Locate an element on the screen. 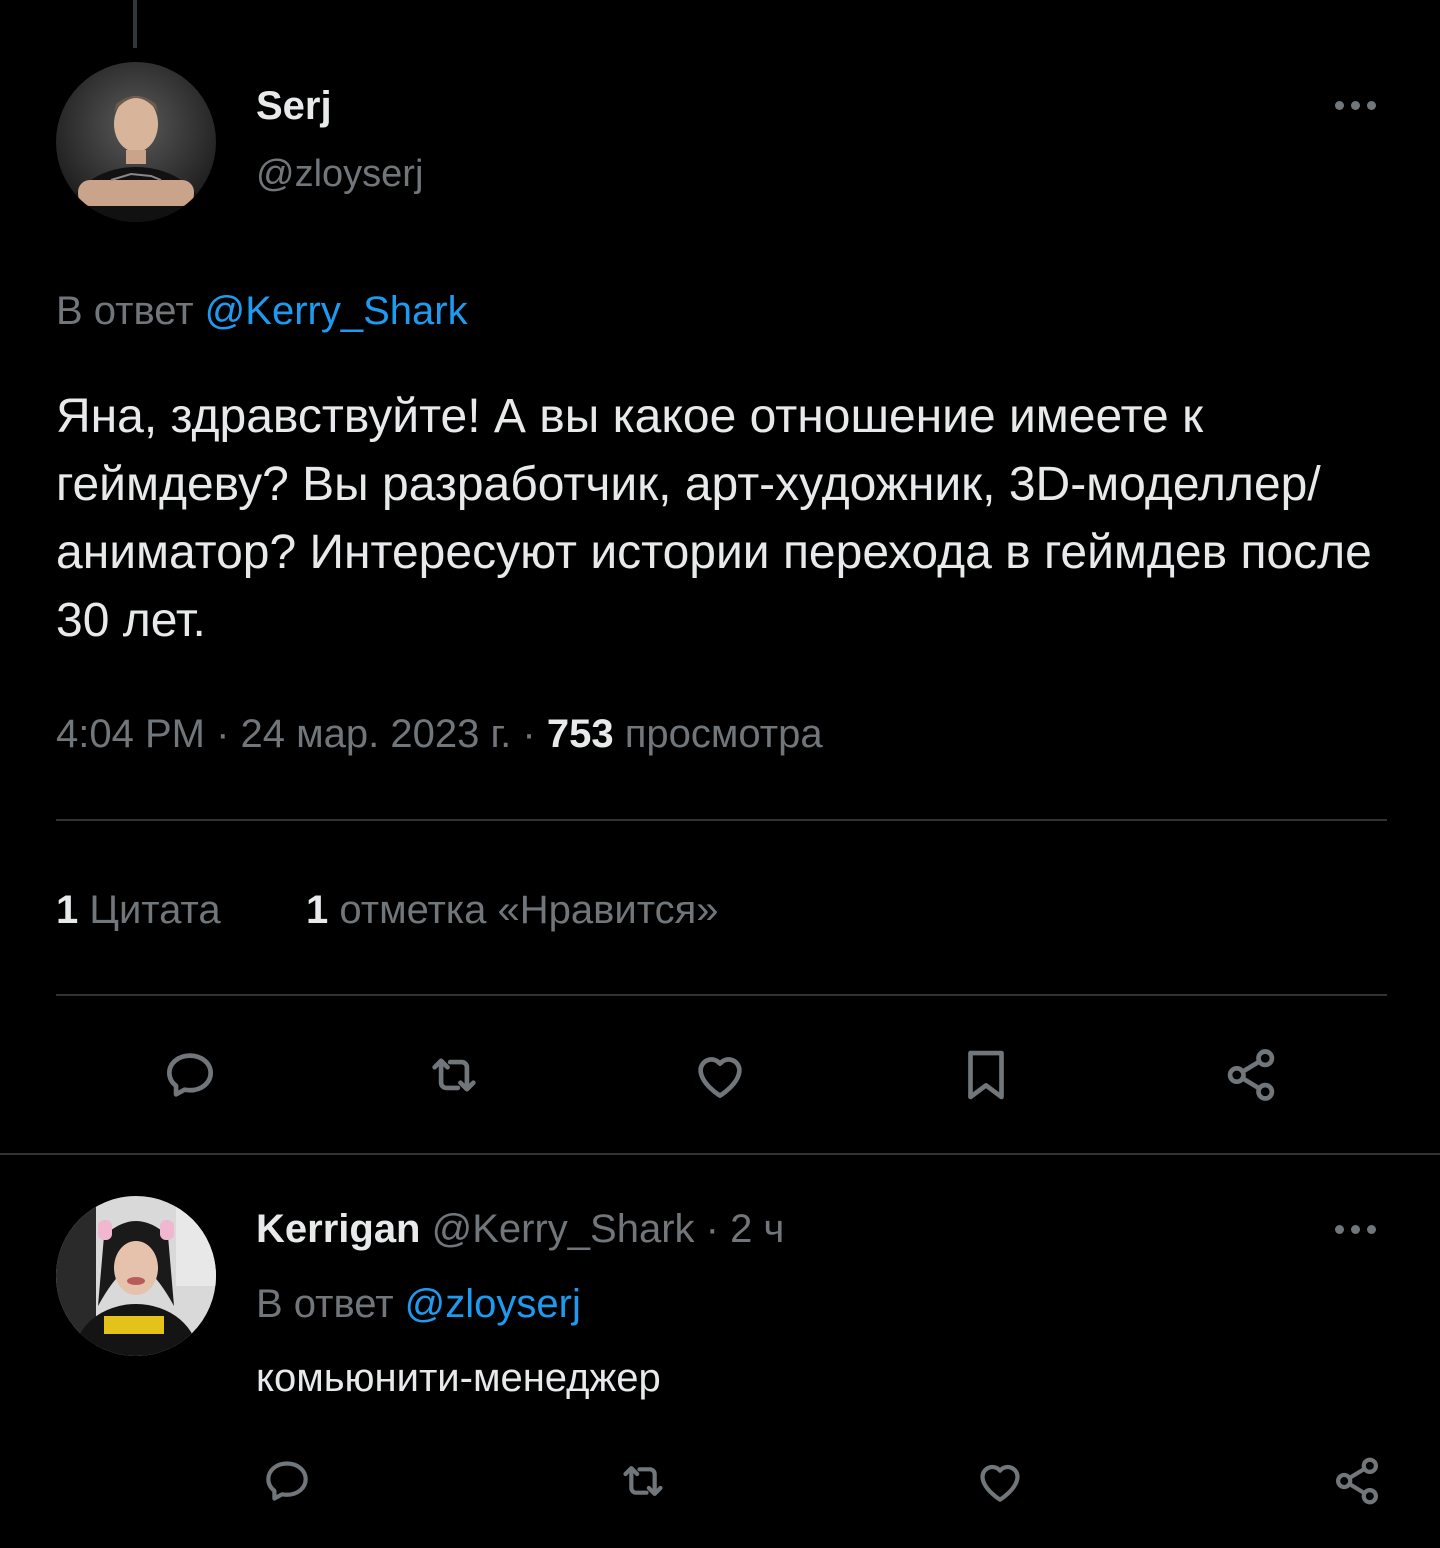 This screenshot has width=1440, height=1548. views-label: просмотра is located at coordinates (723, 734).